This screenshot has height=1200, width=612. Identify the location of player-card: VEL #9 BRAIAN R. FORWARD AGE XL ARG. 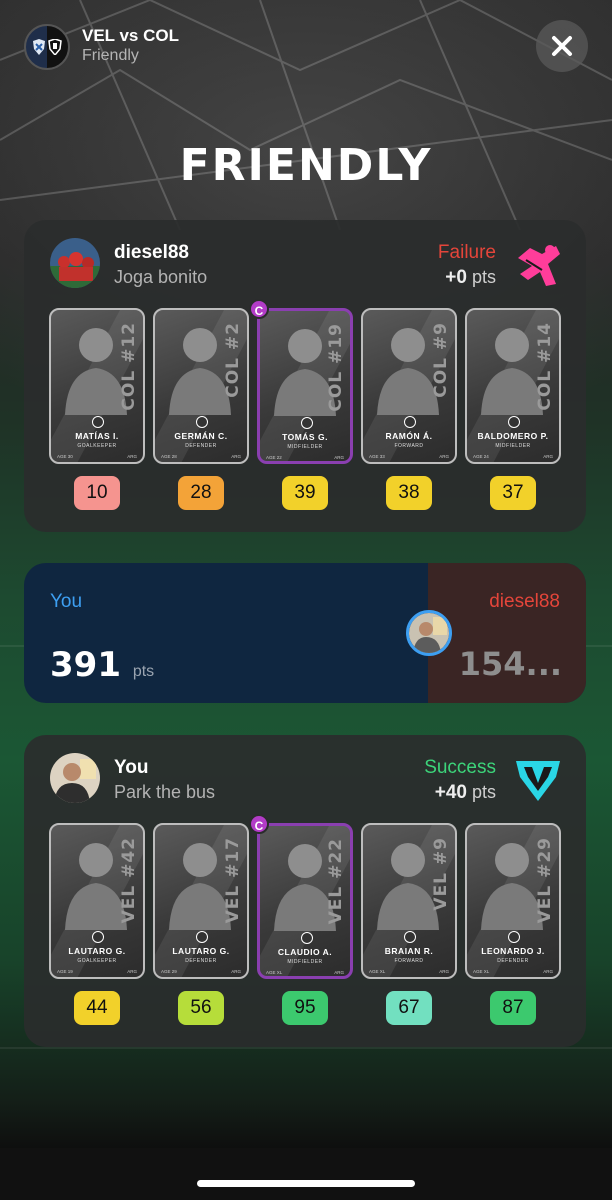
(409, 901).